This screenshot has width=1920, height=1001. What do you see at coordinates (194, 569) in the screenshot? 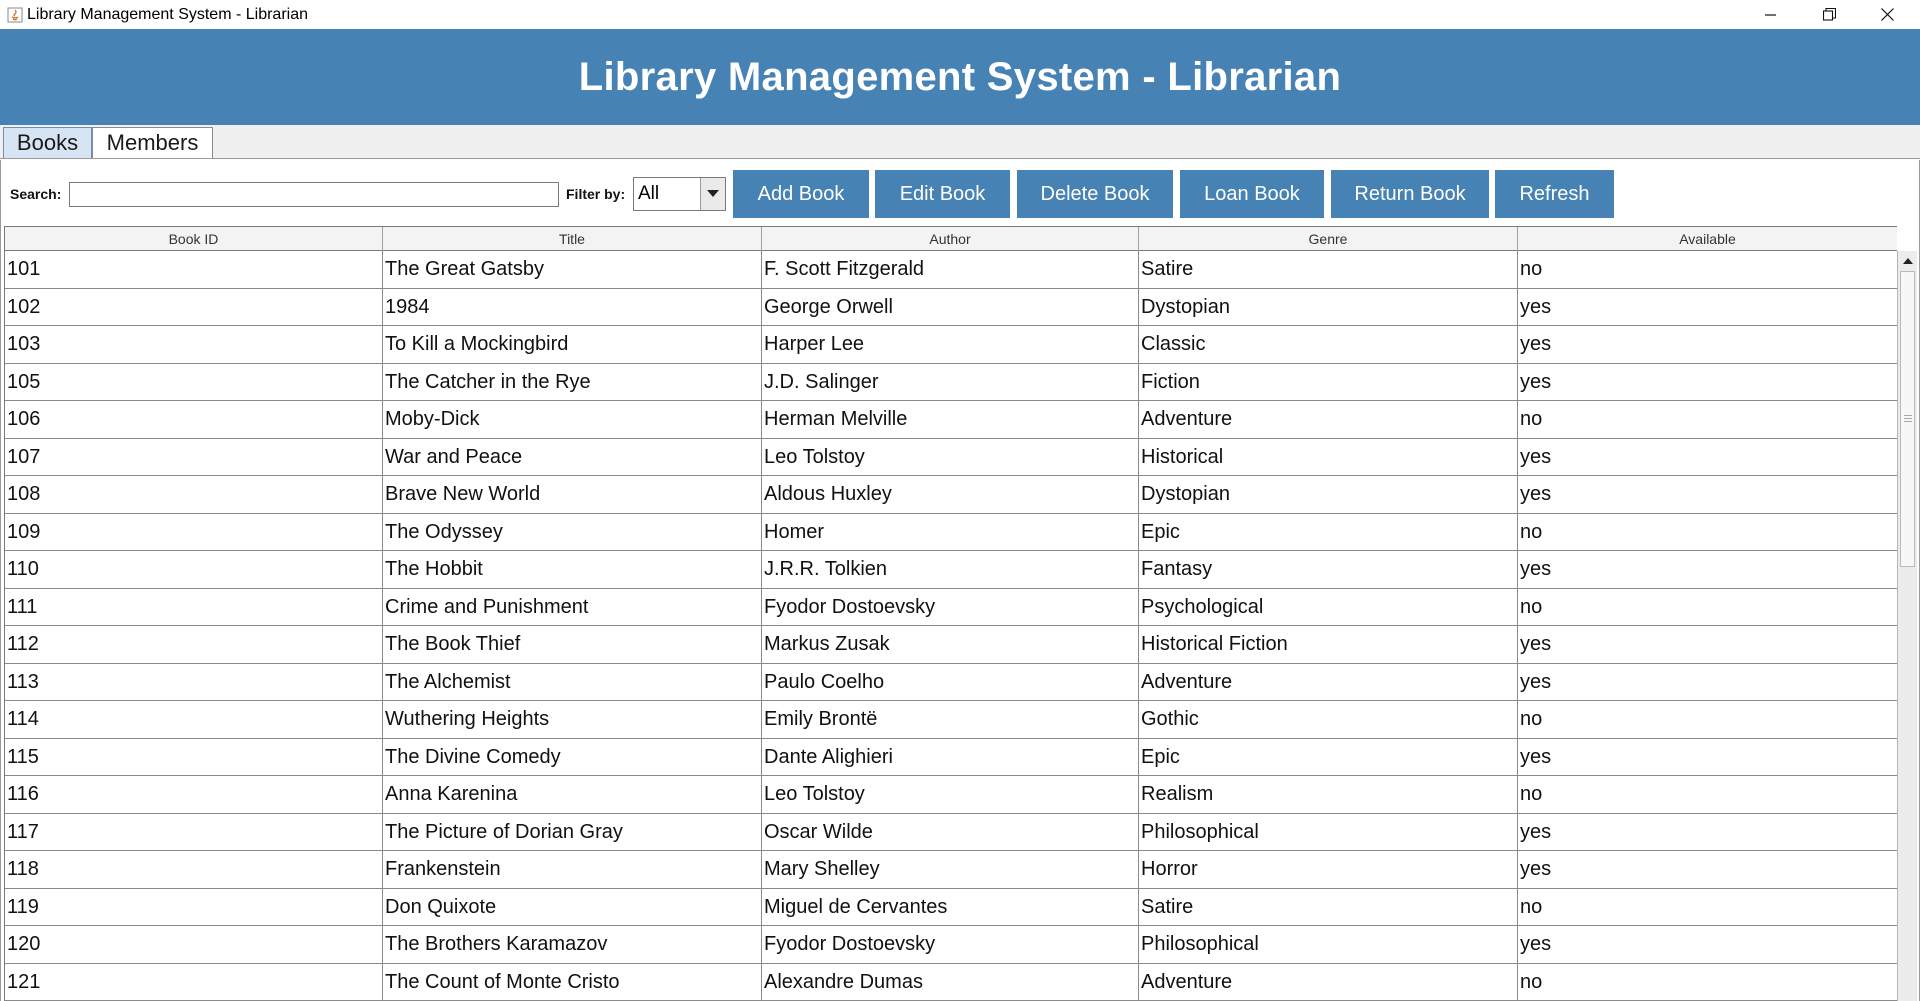
I see `cell-book-id: 110` at bounding box center [194, 569].